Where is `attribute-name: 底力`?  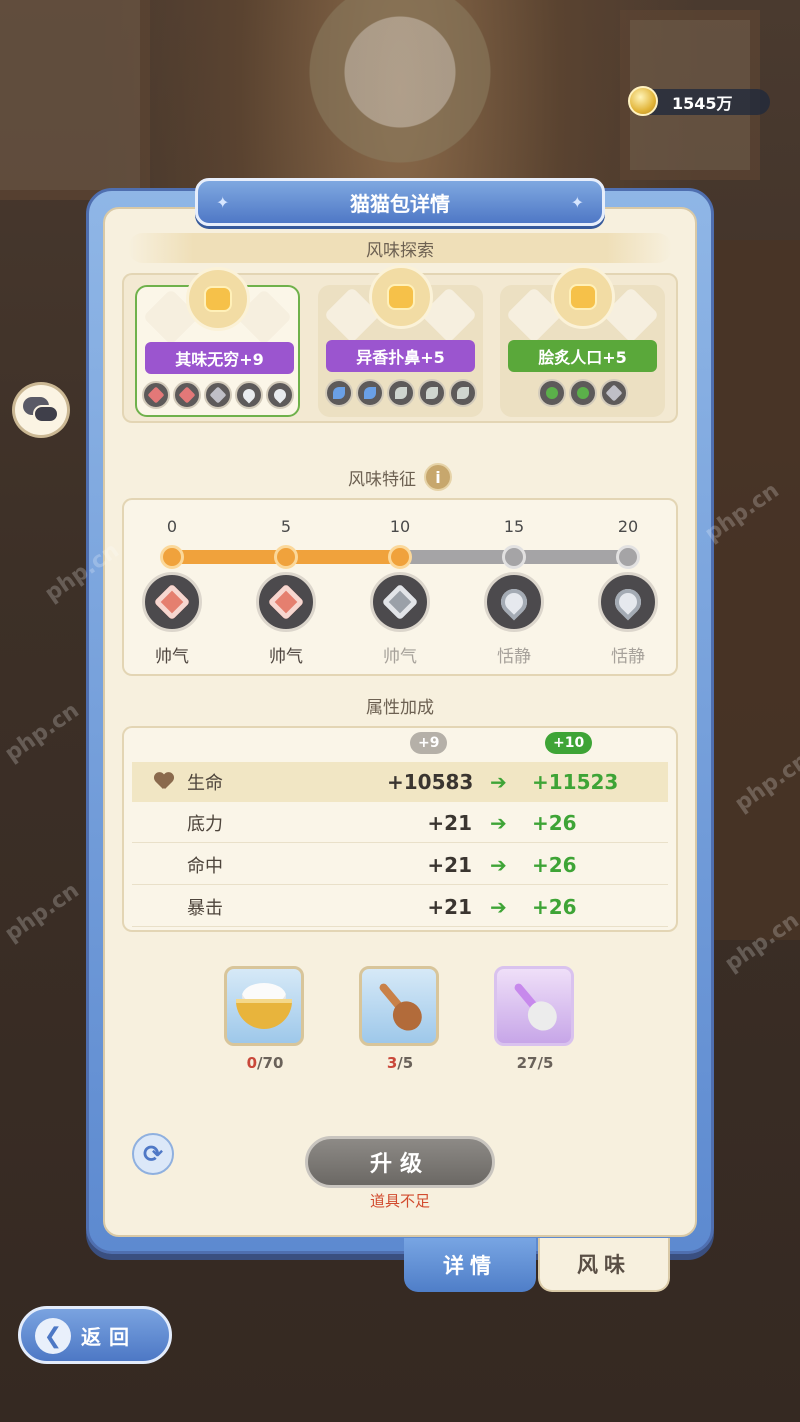 attribute-name: 底力 is located at coordinates (205, 824).